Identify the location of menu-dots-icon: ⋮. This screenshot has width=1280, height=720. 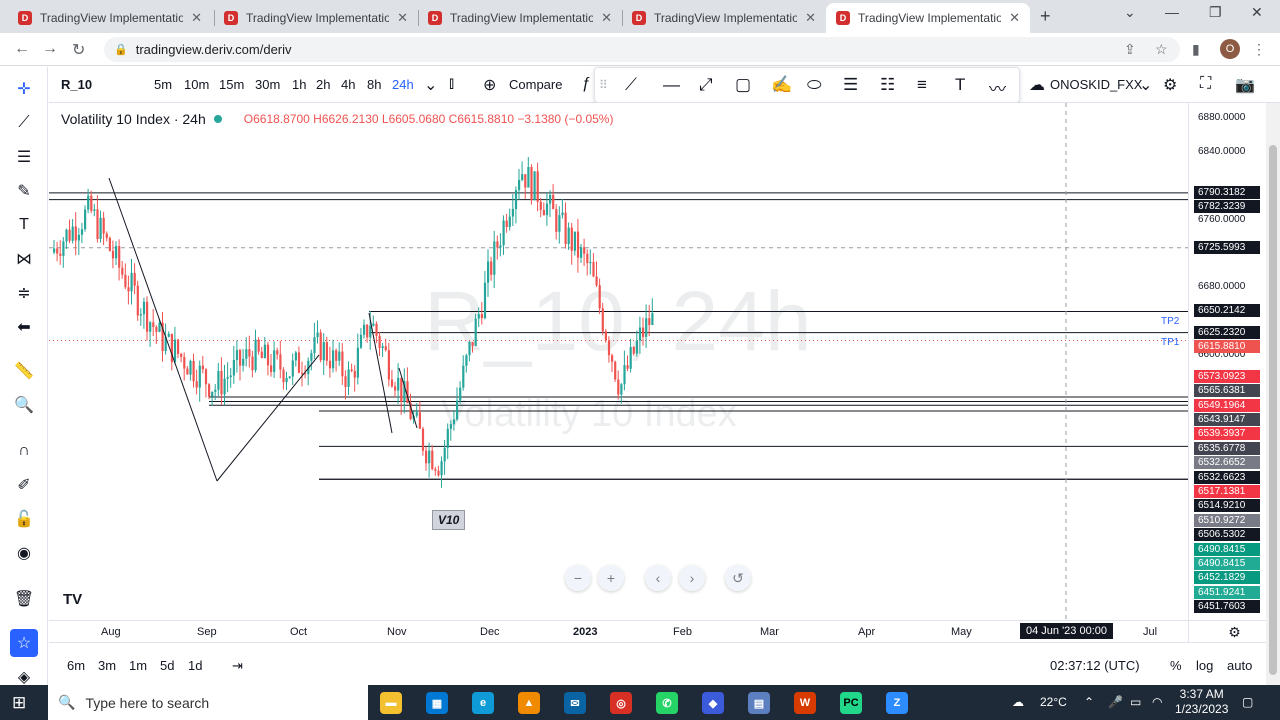
(1259, 49).